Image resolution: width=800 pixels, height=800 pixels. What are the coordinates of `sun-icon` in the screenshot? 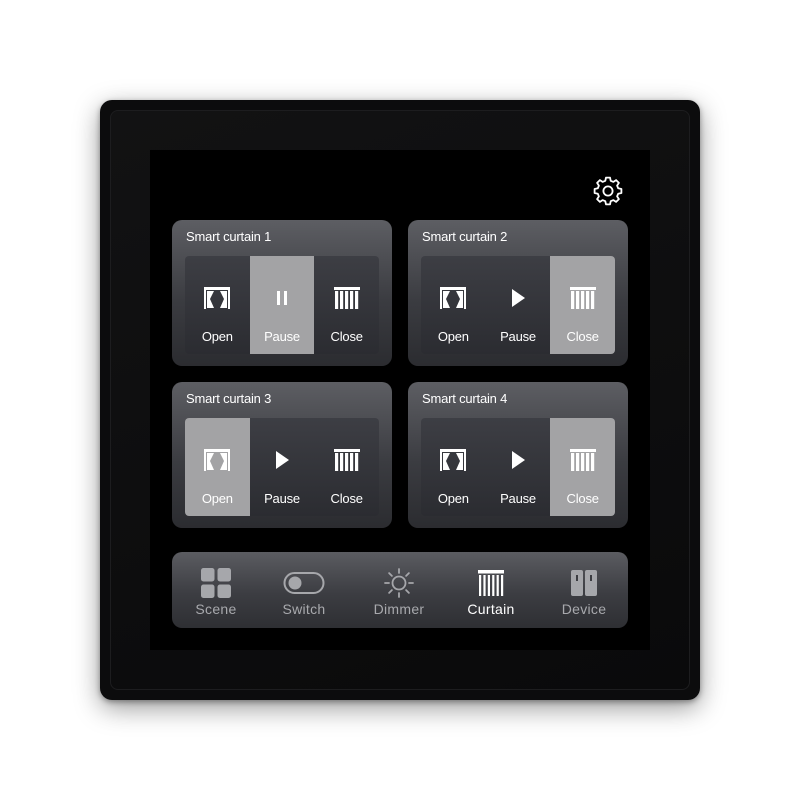 It's located at (399, 583).